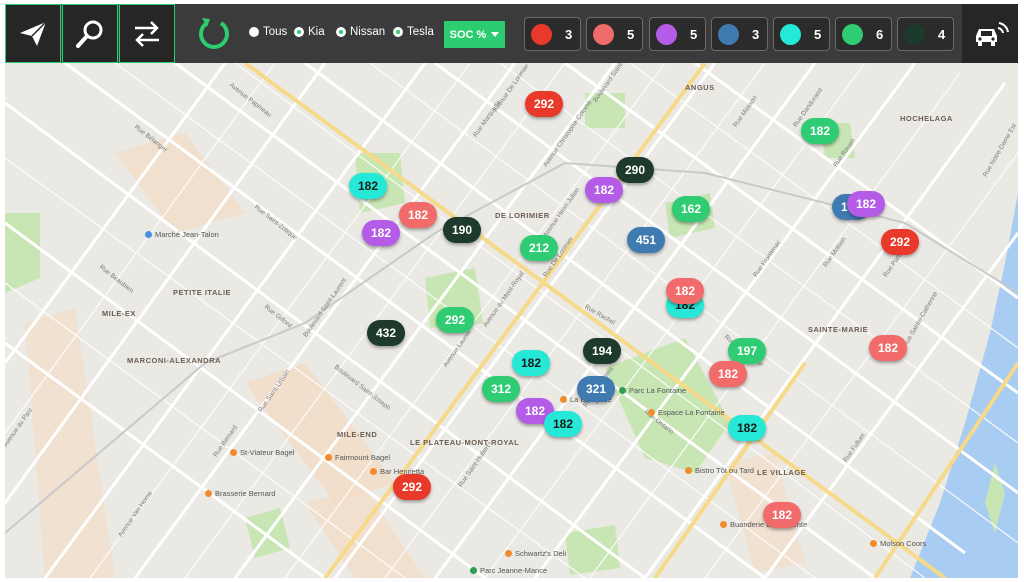  Describe the element at coordinates (495, 34) in the screenshot. I see `chevron-down-icon` at that location.